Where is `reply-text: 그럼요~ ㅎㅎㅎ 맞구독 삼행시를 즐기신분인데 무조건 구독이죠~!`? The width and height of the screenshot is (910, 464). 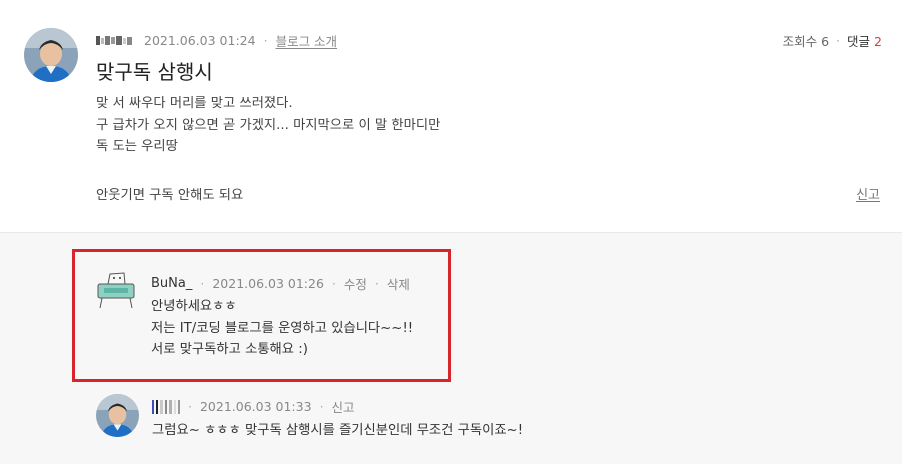
reply-text: 그럼요~ ㅎㅎㅎ 맞구독 삼행시를 즐기신분인데 무조건 구독이죠~! is located at coordinates (338, 430).